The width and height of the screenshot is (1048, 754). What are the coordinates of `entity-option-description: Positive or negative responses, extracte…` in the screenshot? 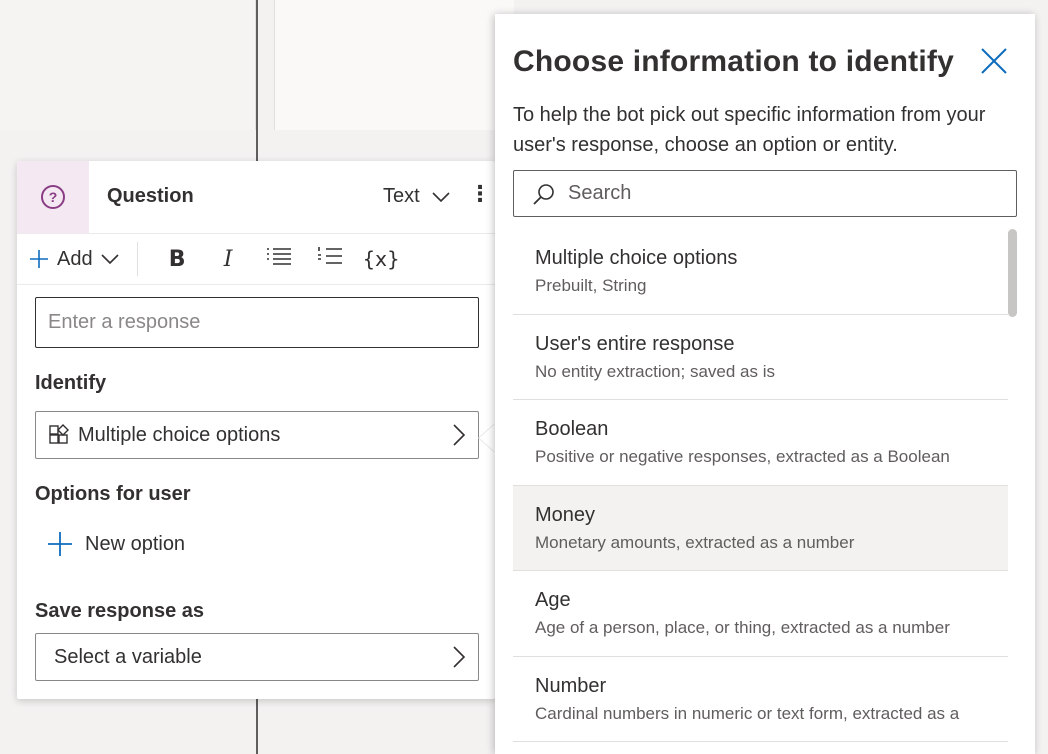 It's located at (742, 456).